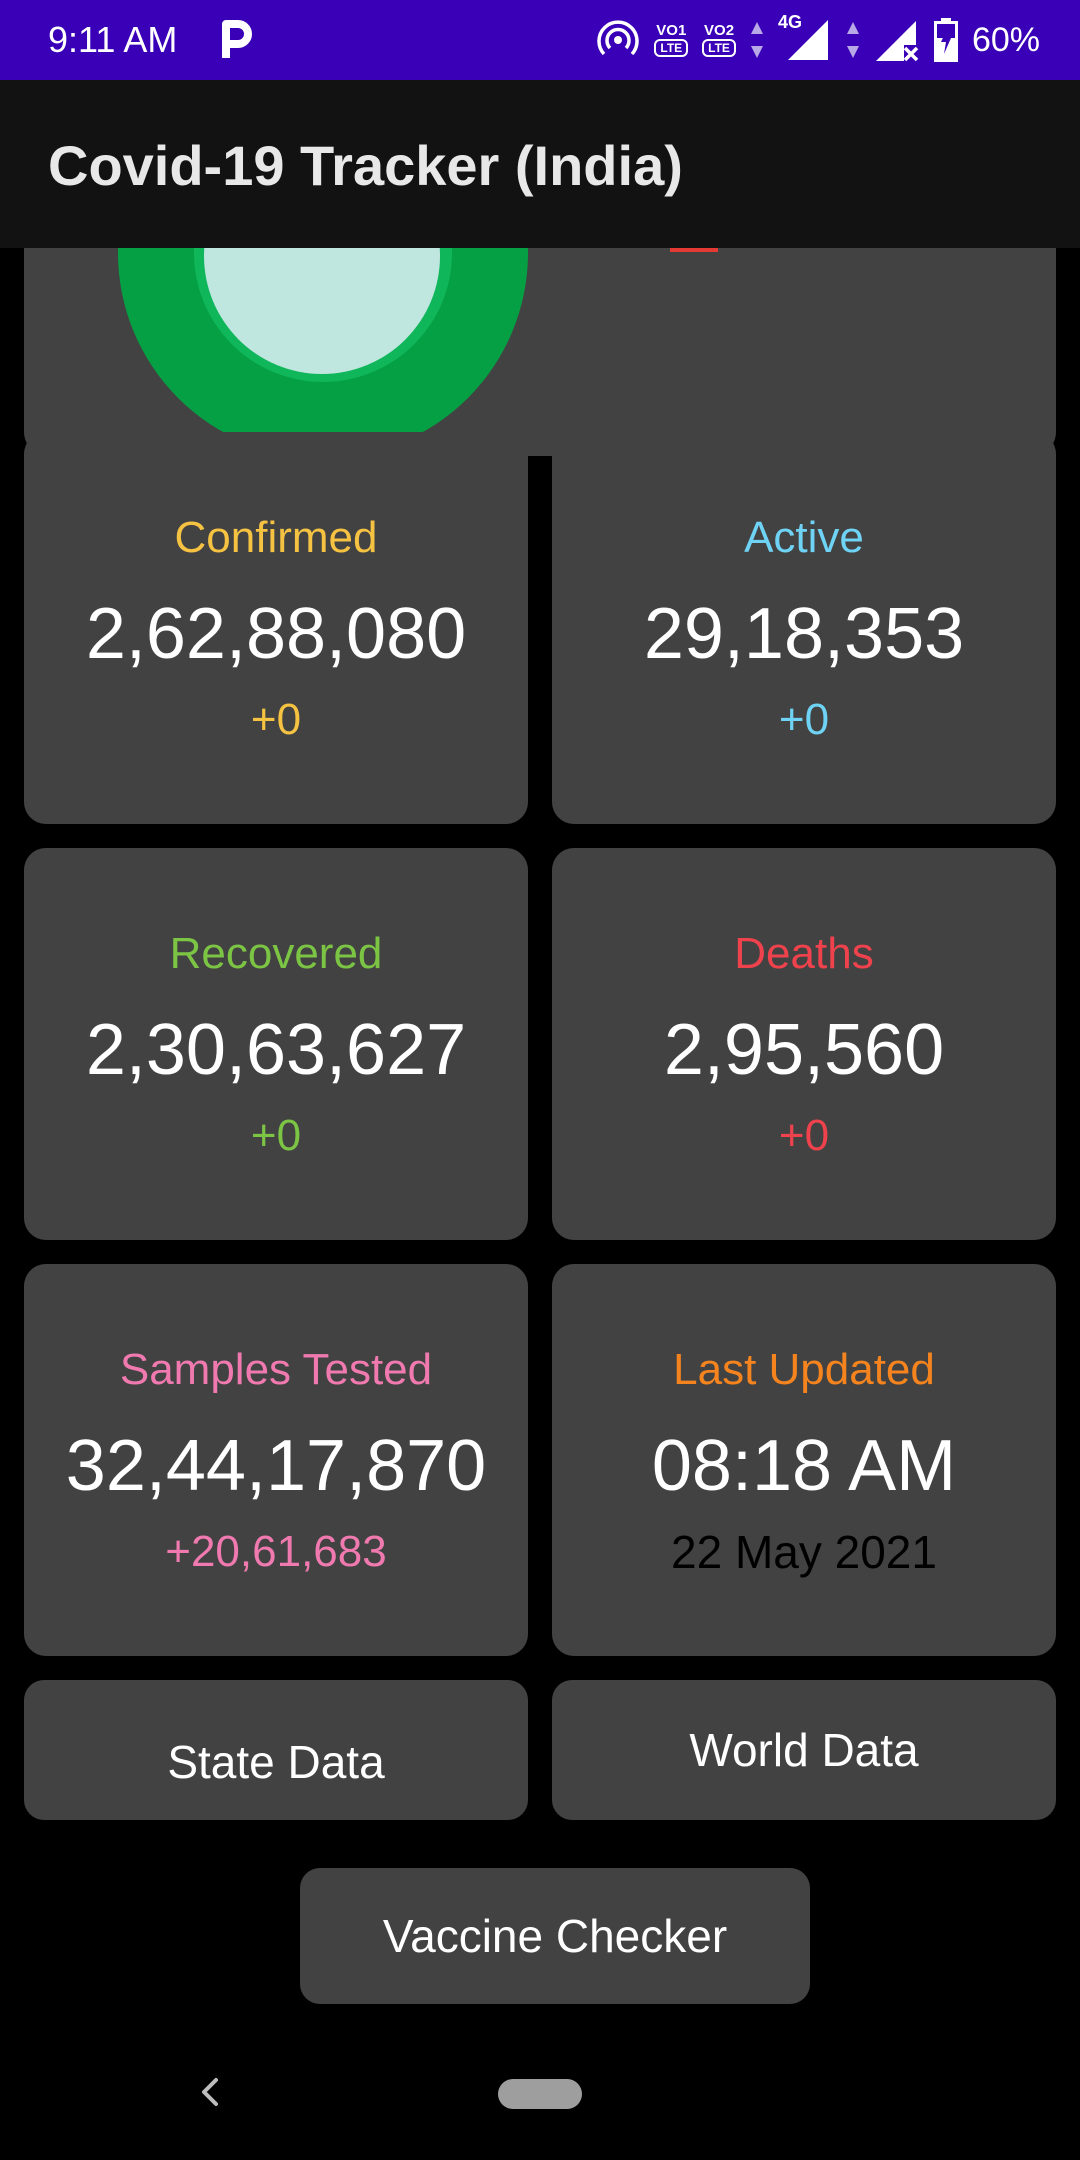  Describe the element at coordinates (276, 1750) in the screenshot. I see `state-data-button: State Data` at that location.